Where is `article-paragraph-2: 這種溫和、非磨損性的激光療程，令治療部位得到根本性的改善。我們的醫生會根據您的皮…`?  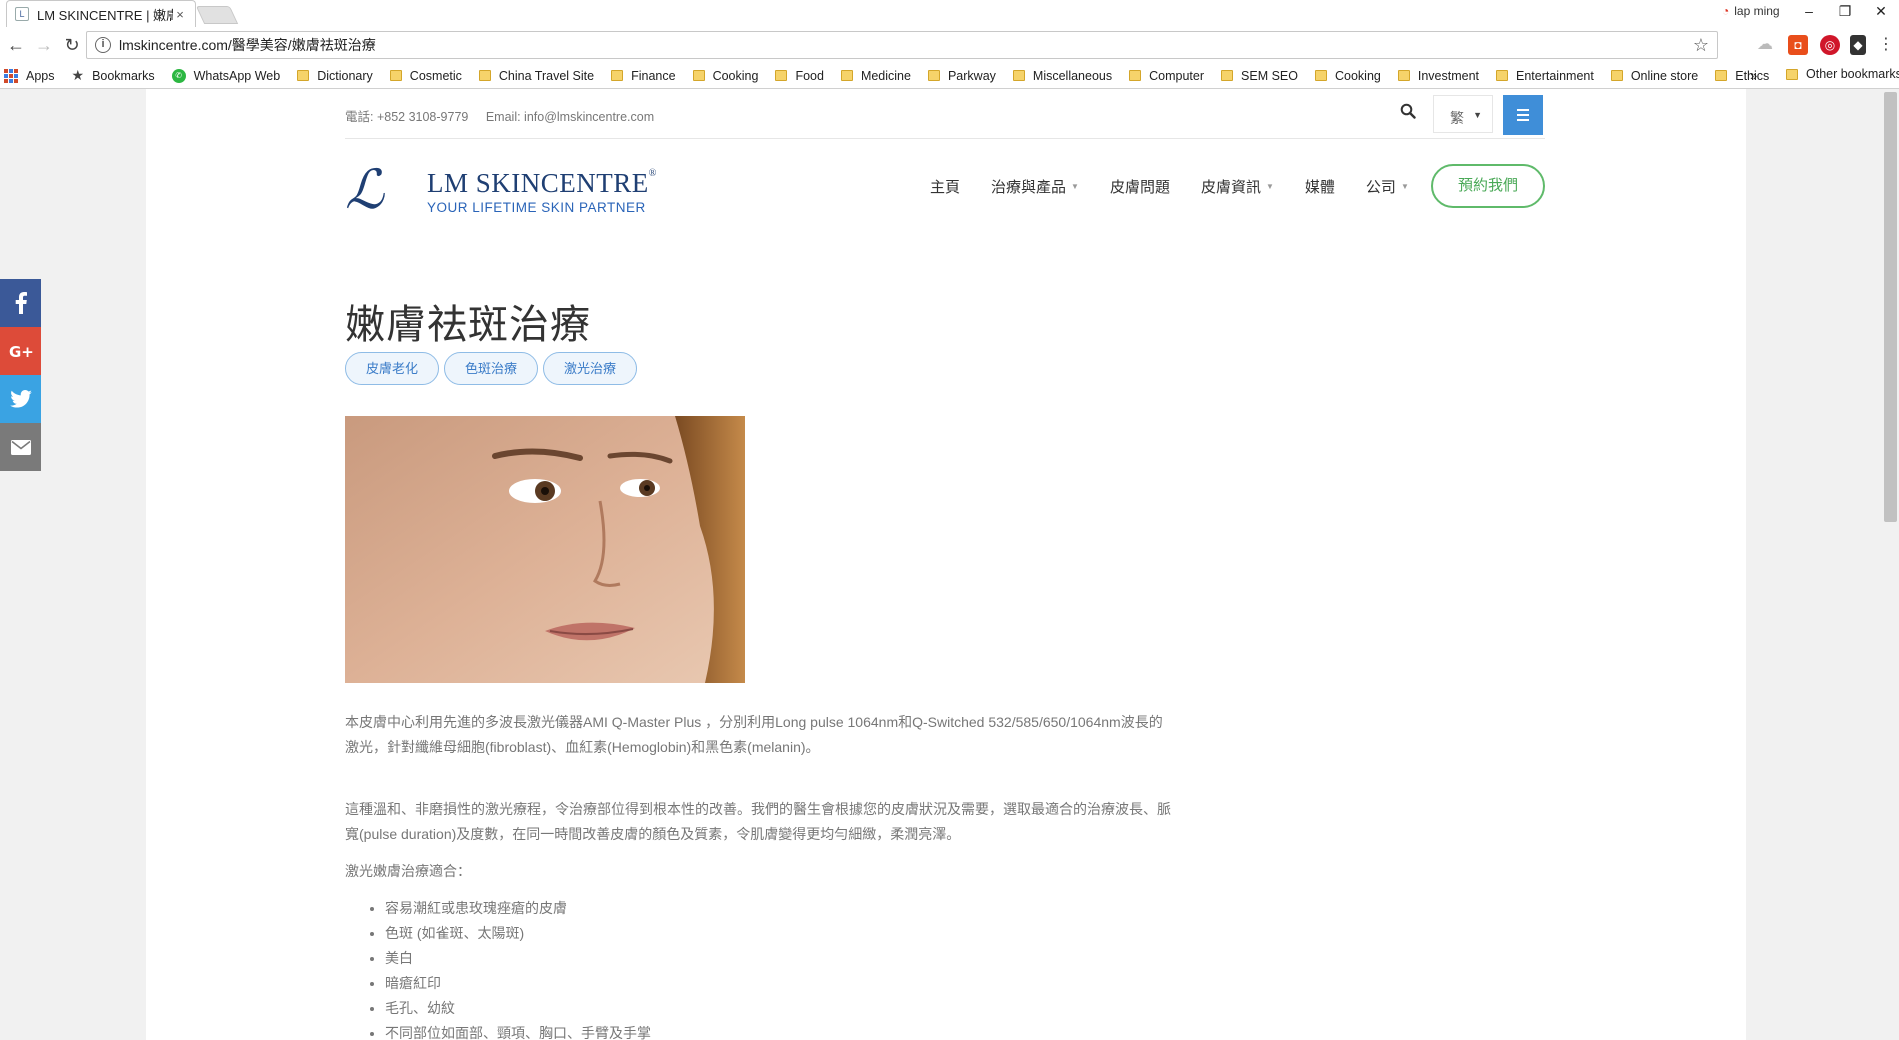
article-paragraph-2: 這種溫和、非磨損性的激光療程，令治療部位得到根本性的改善。我們的醫生會根據您的皮… is located at coordinates (758, 821).